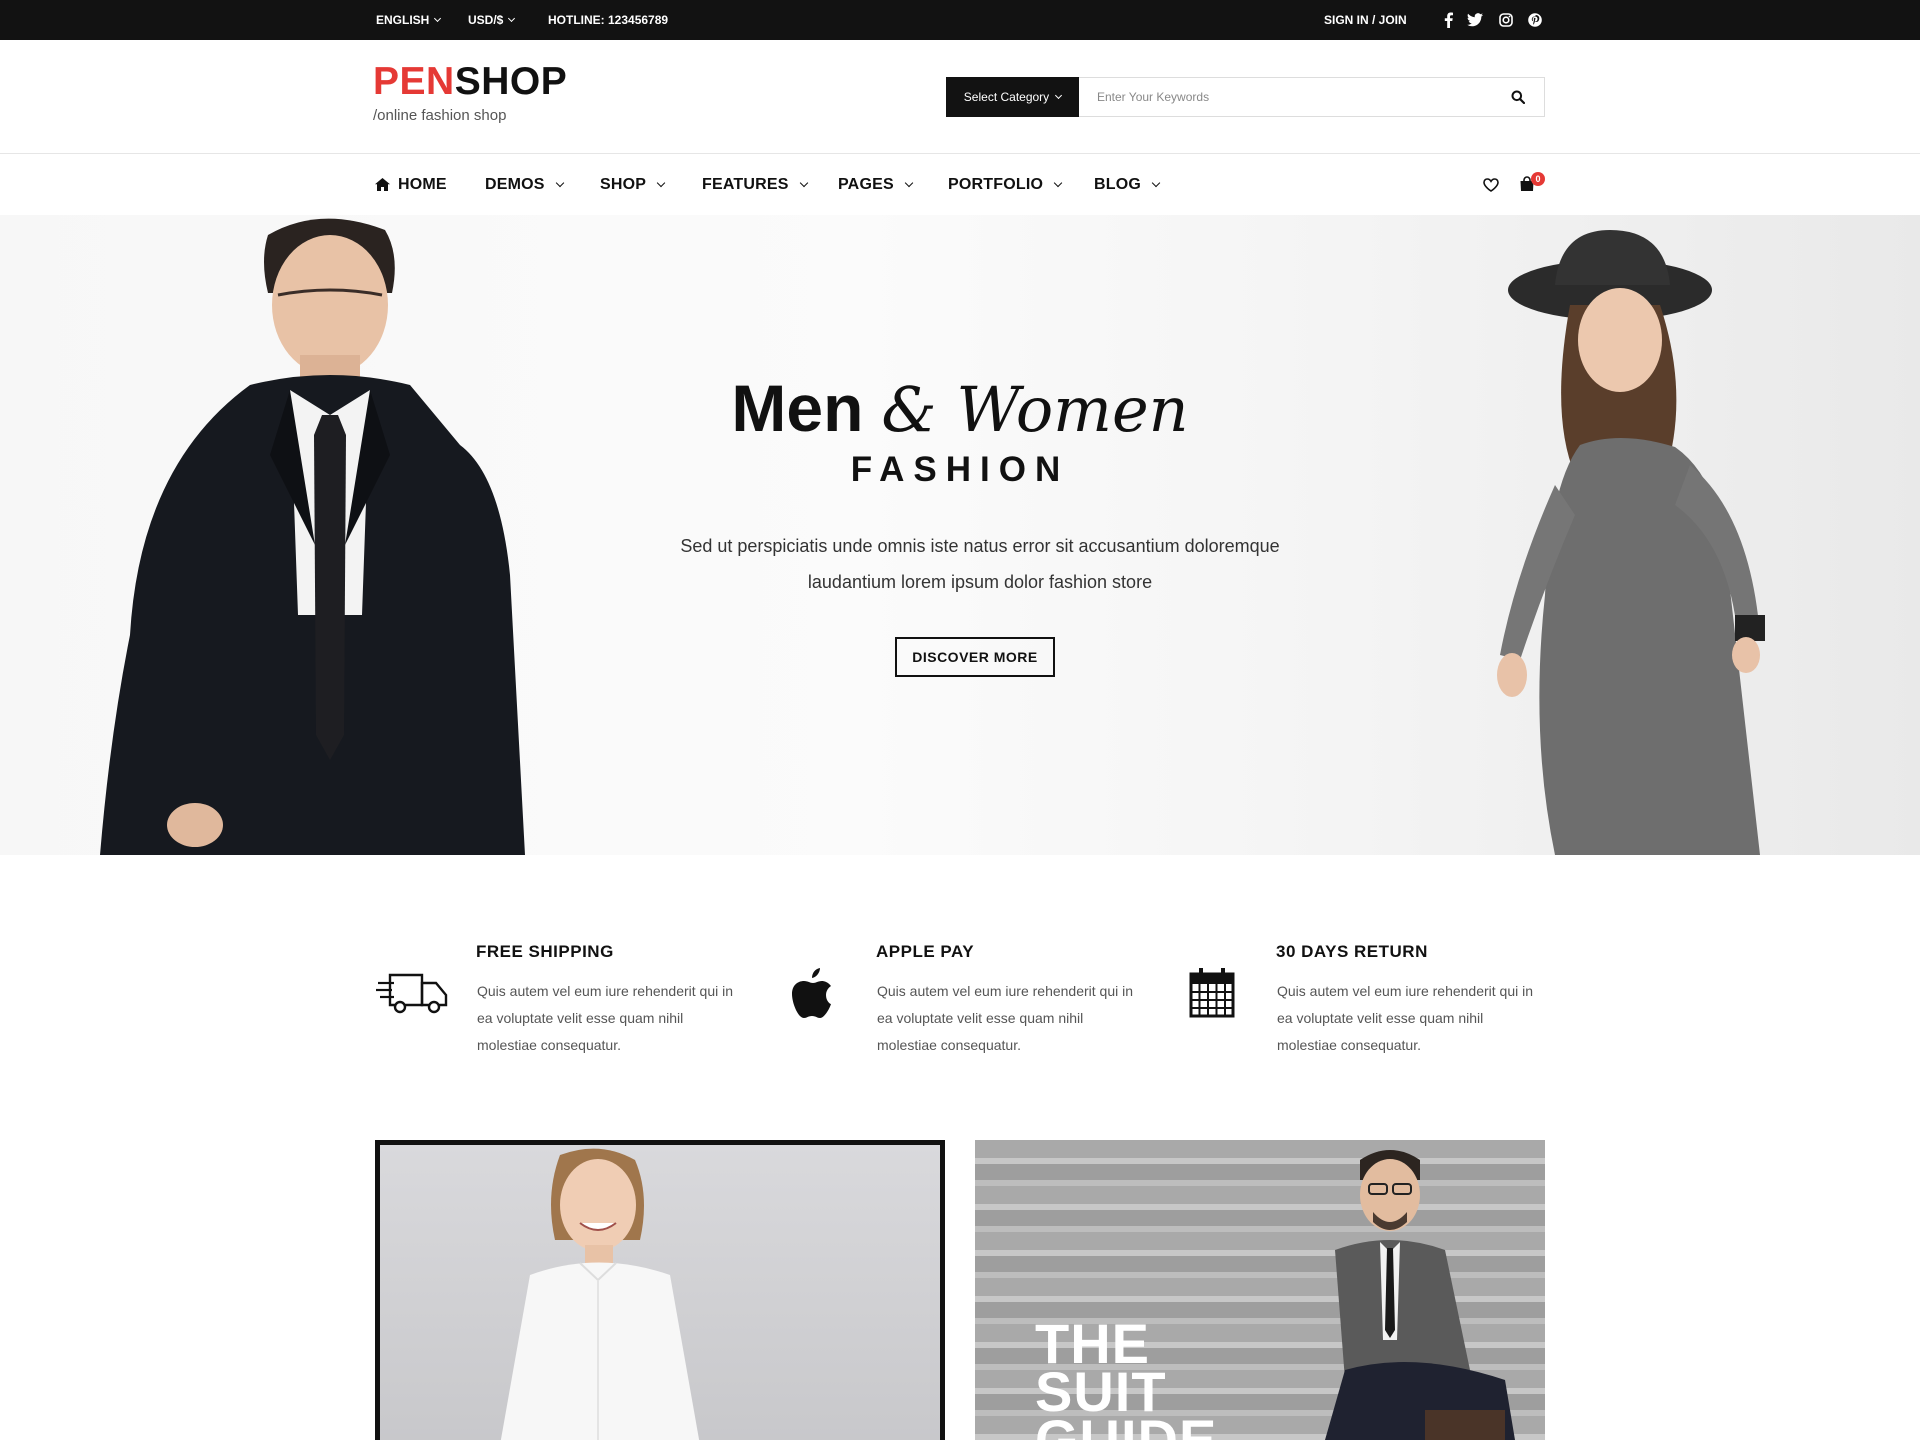 This screenshot has height=1440, width=1920. Describe the element at coordinates (1118, 184) in the screenshot. I see `nav-item-label: BLOG` at that location.